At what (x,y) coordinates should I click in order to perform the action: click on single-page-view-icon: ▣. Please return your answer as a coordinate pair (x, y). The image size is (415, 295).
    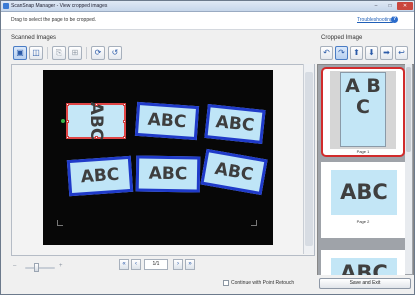
    Looking at the image, I should click on (20, 53).